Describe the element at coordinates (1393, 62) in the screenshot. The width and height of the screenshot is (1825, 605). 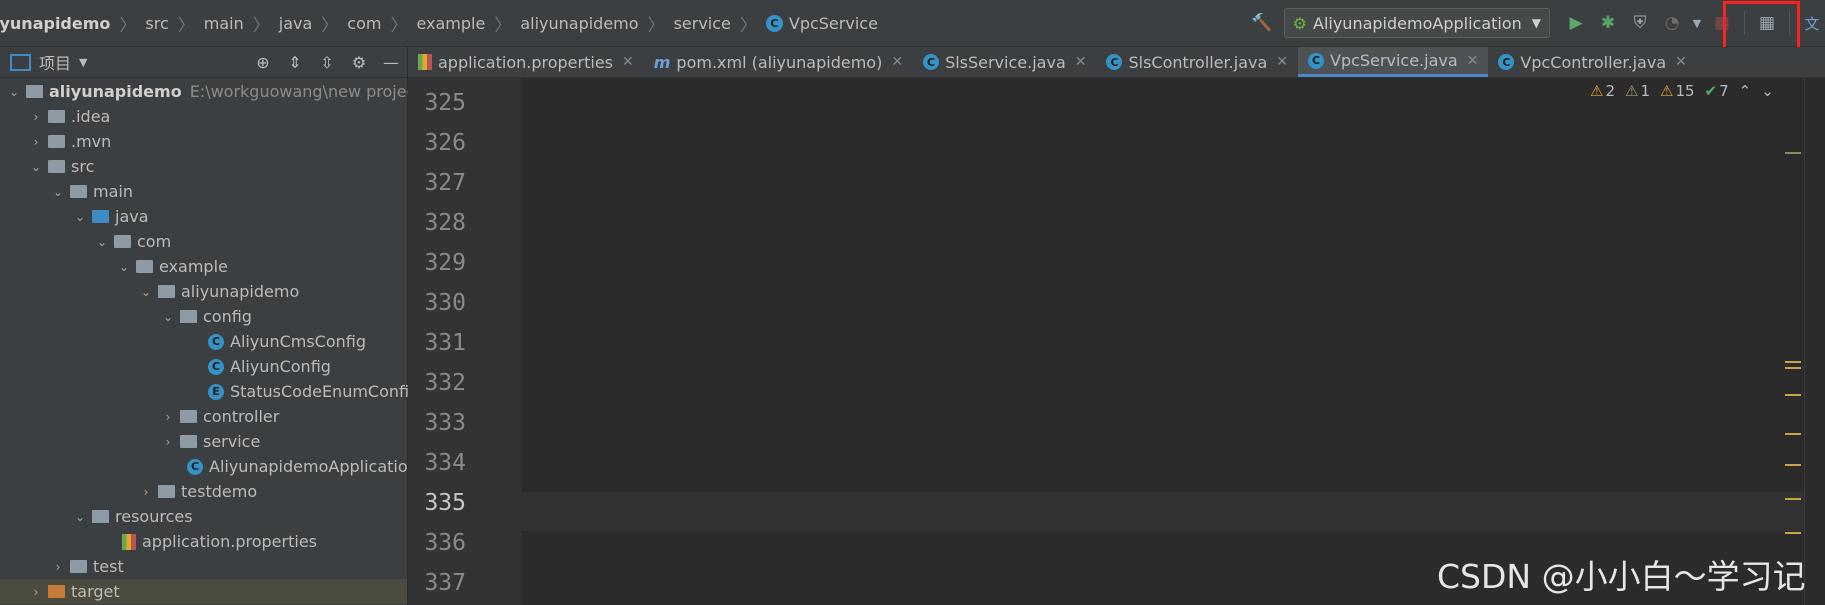
I see `tab-vpc-service: C VpcService.java ✕` at that location.